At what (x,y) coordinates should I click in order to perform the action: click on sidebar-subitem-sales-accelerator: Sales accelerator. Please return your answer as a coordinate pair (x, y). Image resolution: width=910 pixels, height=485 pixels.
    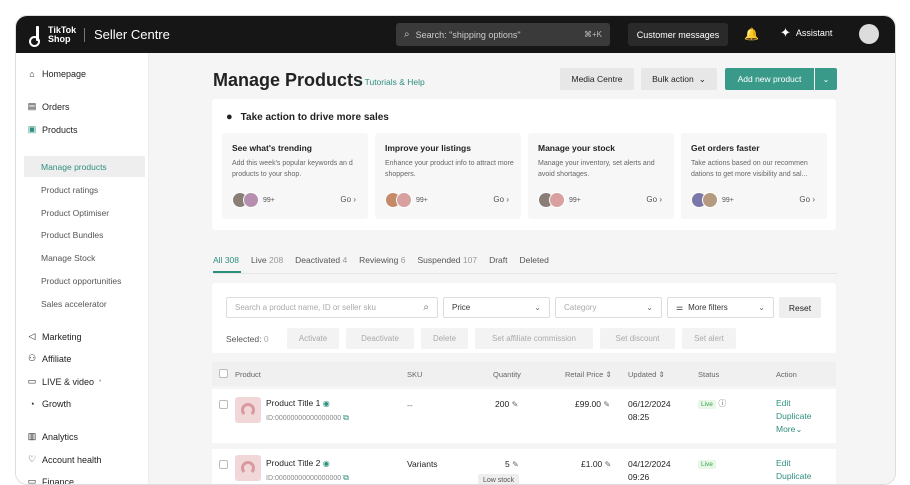
    Looking at the image, I should click on (84, 303).